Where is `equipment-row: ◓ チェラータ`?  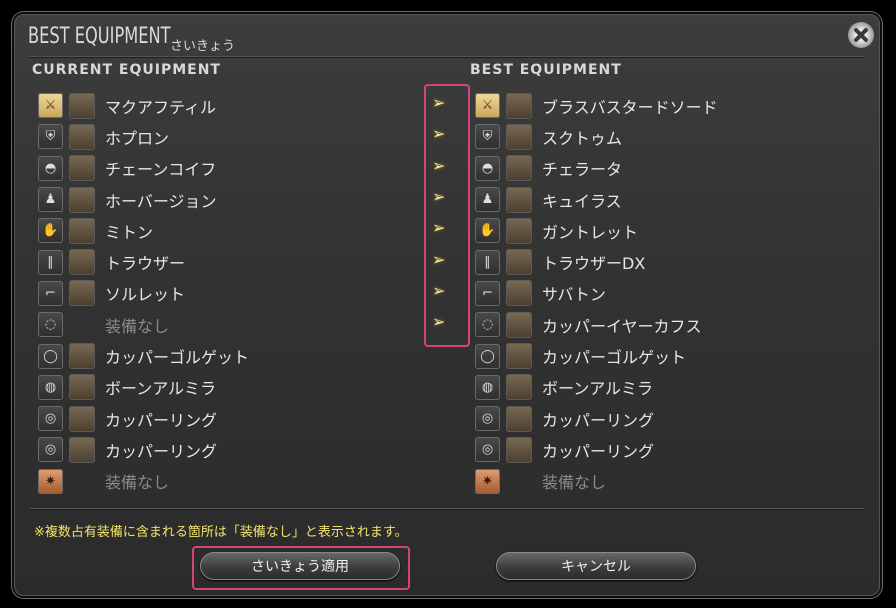 equipment-row: ◓ チェラータ is located at coordinates (596, 168).